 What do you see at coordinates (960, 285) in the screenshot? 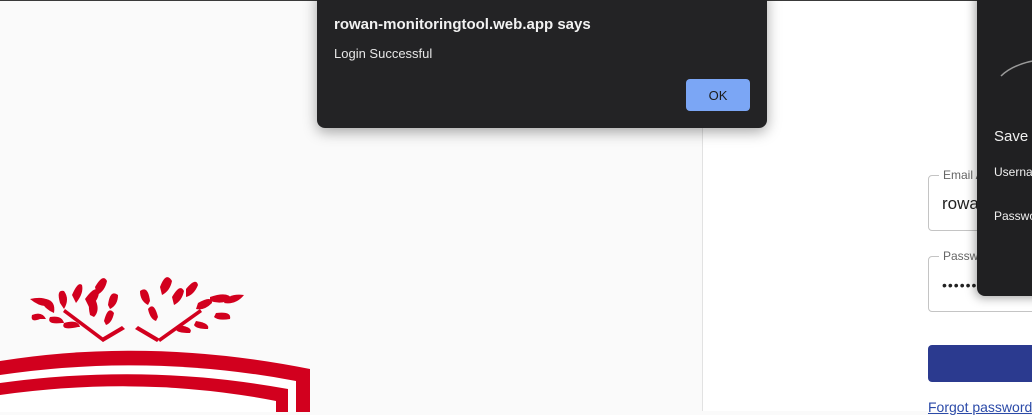
I see `password-field-value: ••••••` at bounding box center [960, 285].